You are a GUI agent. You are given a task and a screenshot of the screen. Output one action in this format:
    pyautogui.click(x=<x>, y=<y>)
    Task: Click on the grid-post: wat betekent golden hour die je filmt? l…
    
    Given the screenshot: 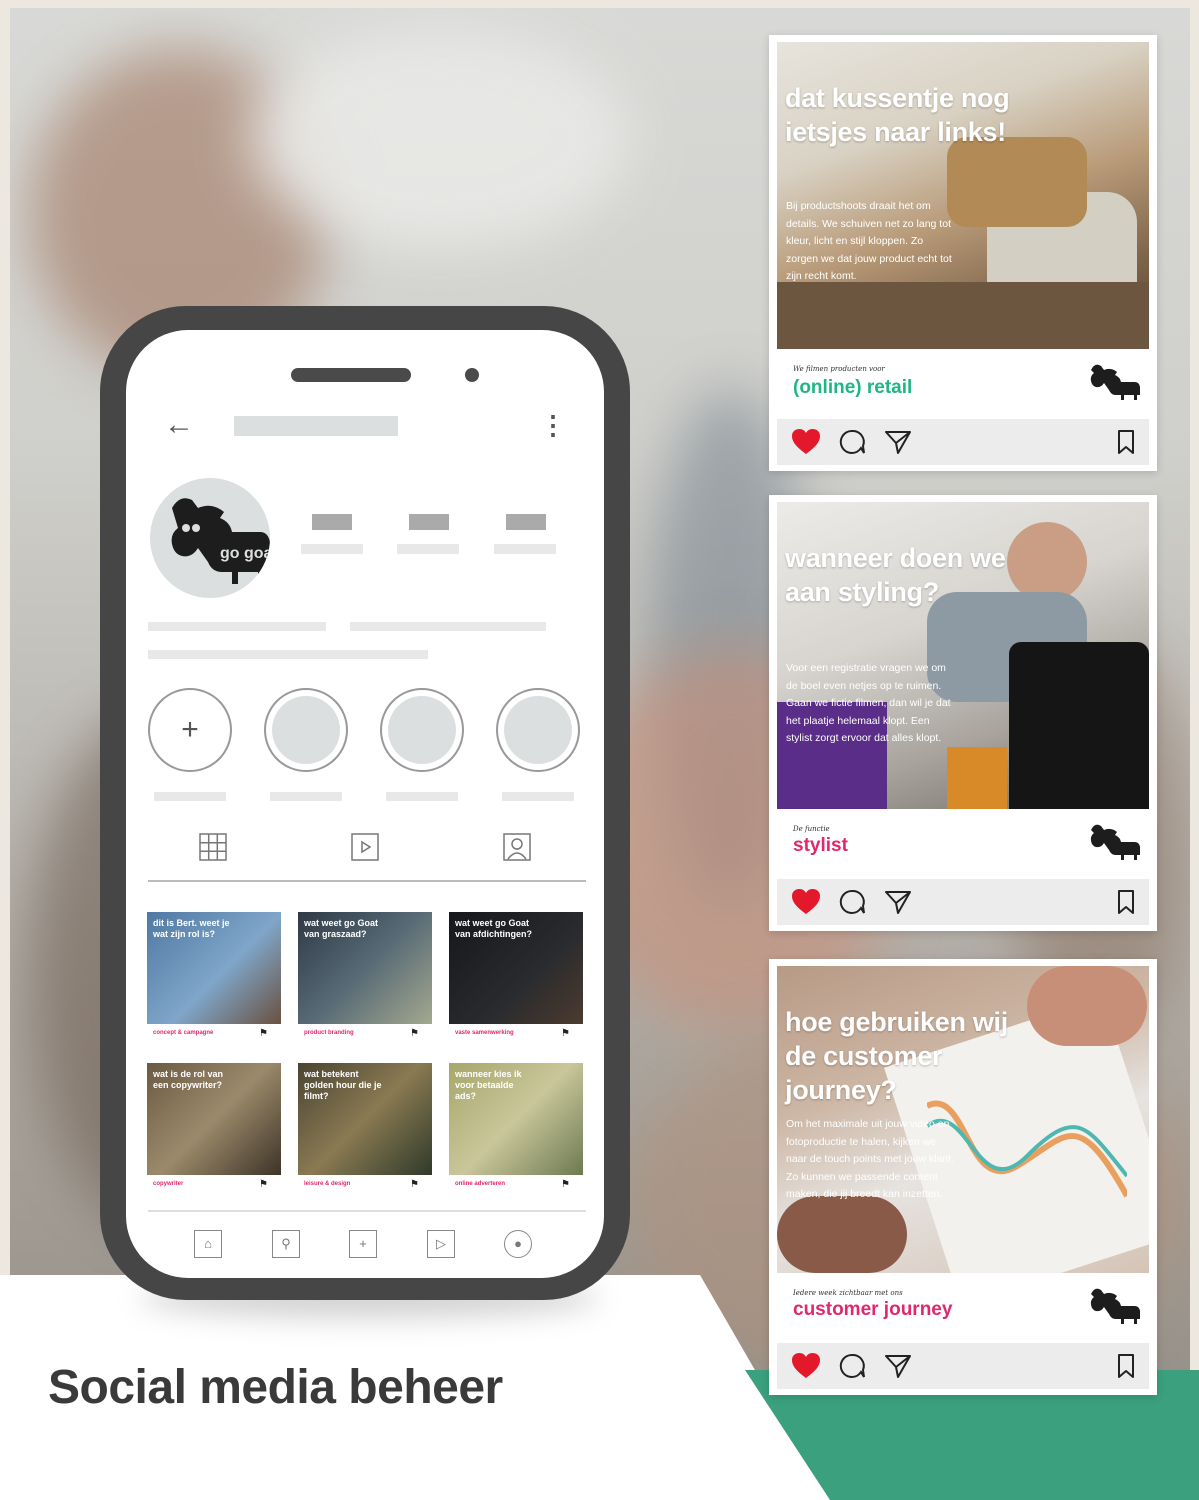 What is the action you would take?
    pyautogui.click(x=365, y=1129)
    